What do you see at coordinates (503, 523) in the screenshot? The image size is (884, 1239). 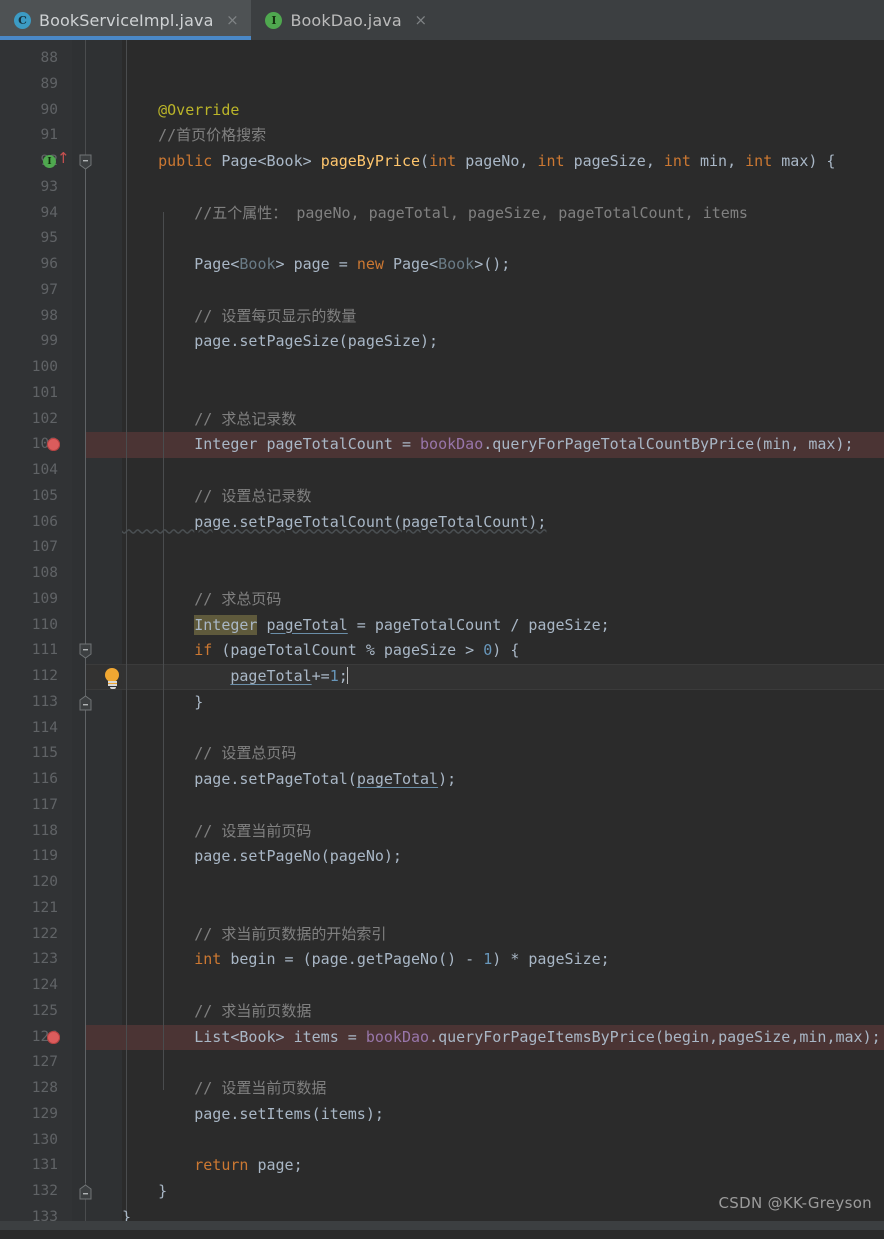 I see `line-text: page.setPageTotalCount(pageTotalCount);` at bounding box center [503, 523].